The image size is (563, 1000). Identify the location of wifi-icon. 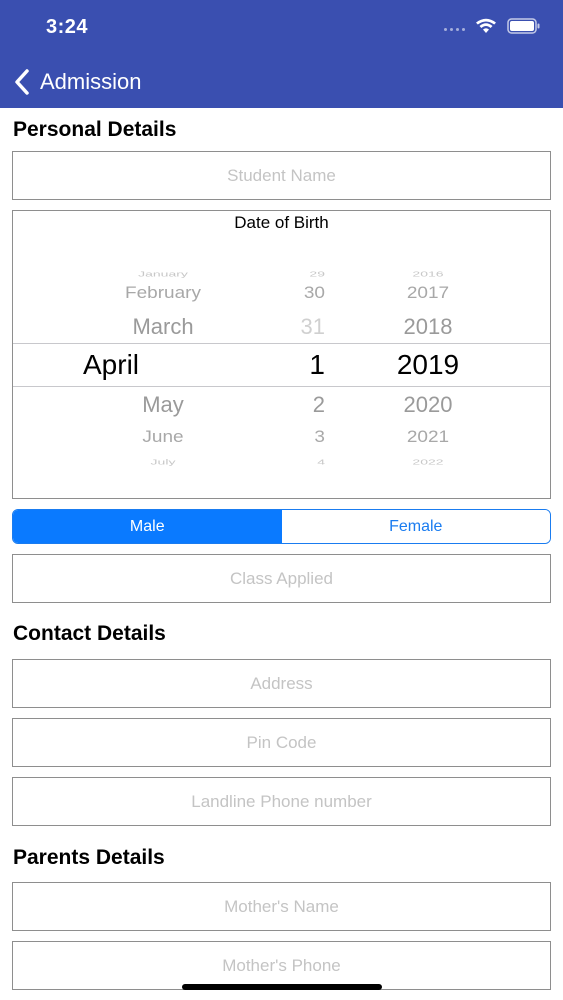
(486, 25).